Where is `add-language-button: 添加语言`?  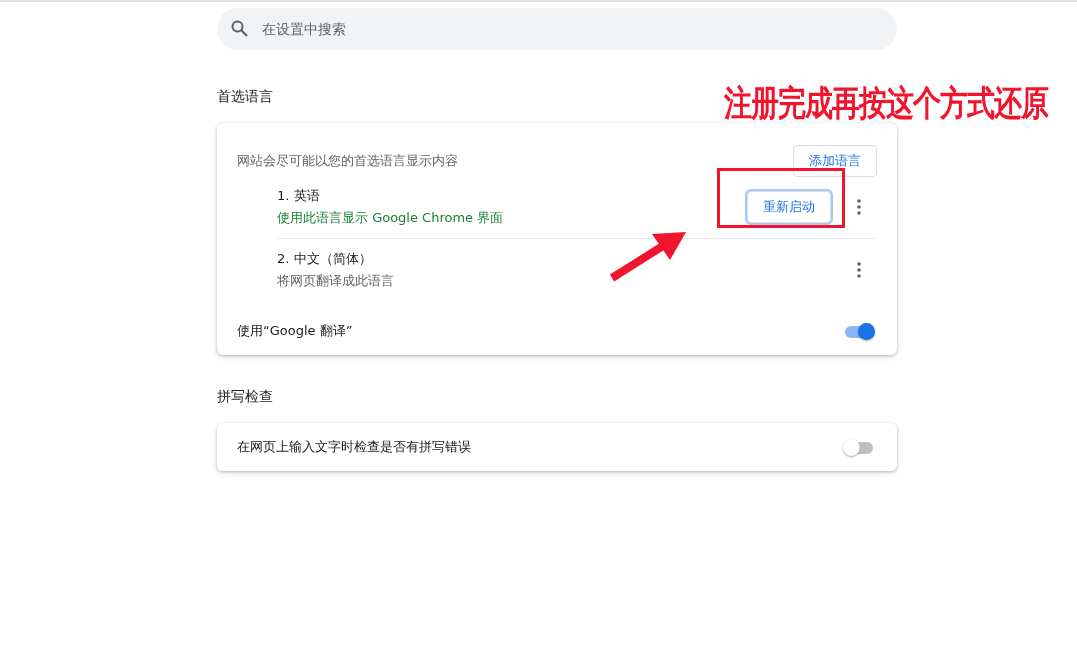
add-language-button: 添加语言 is located at coordinates (835, 161).